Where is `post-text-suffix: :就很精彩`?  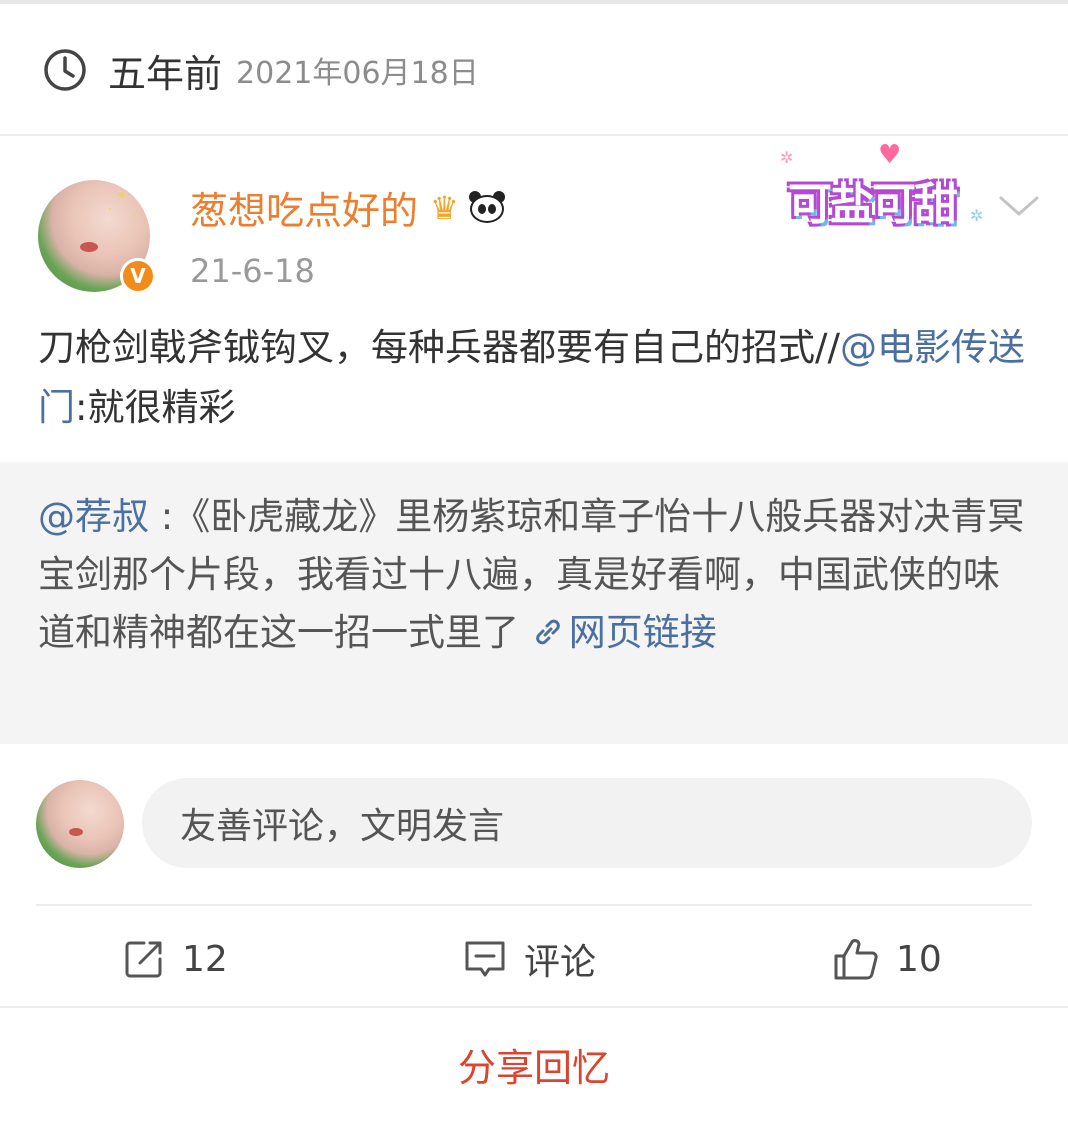 post-text-suffix: :就很精彩 is located at coordinates (155, 407).